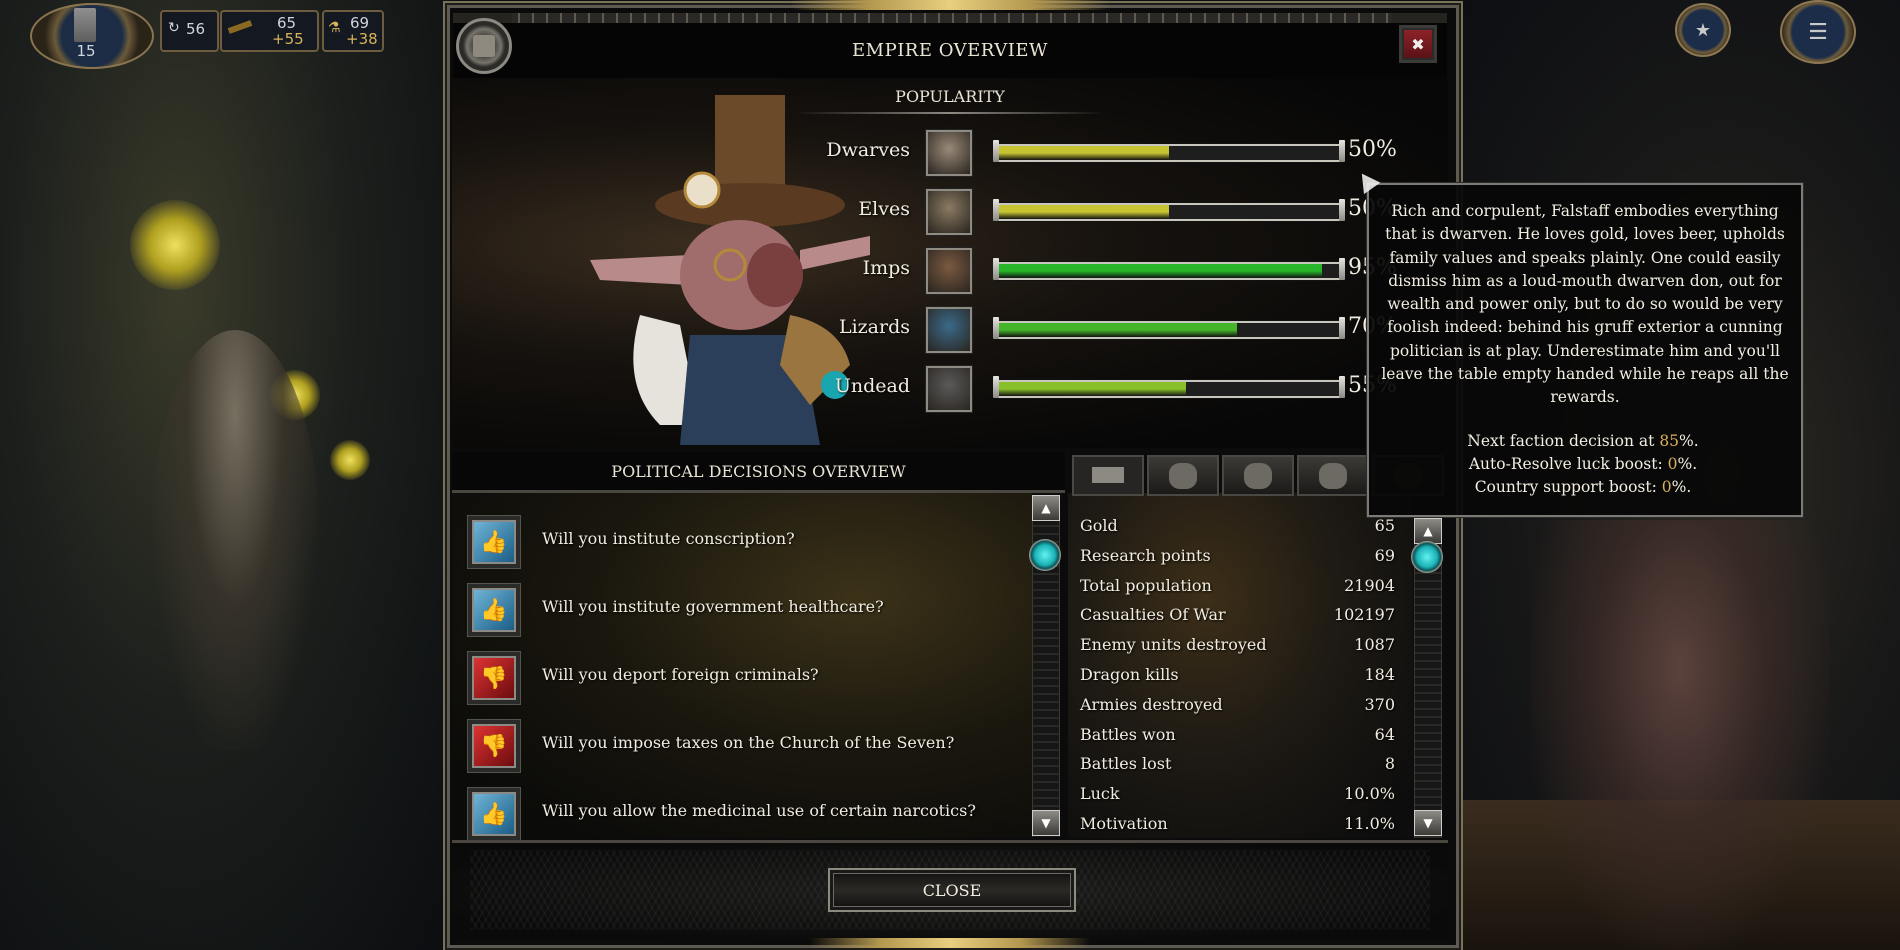 The image size is (1900, 950). Describe the element at coordinates (1126, 764) in the screenshot. I see `stat-label: Battles lost` at that location.